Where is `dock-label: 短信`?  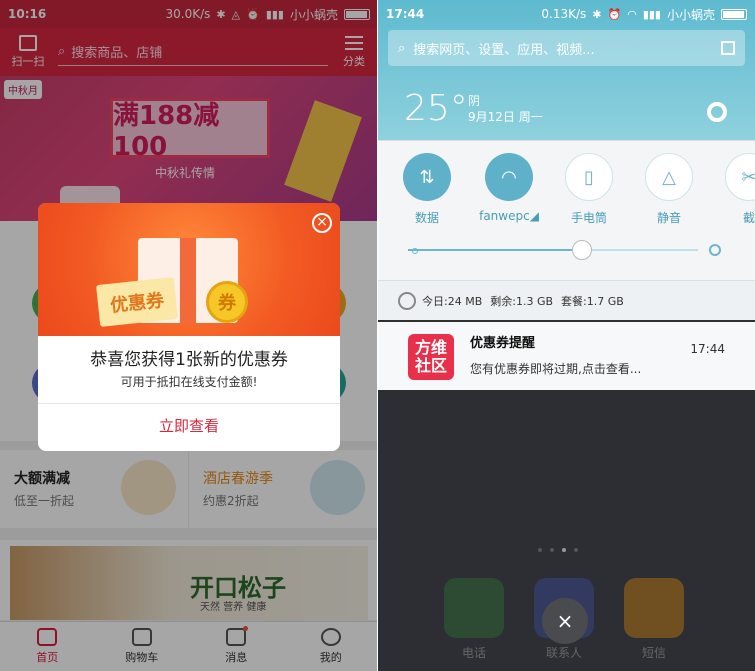 dock-label: 短信 is located at coordinates (654, 653).